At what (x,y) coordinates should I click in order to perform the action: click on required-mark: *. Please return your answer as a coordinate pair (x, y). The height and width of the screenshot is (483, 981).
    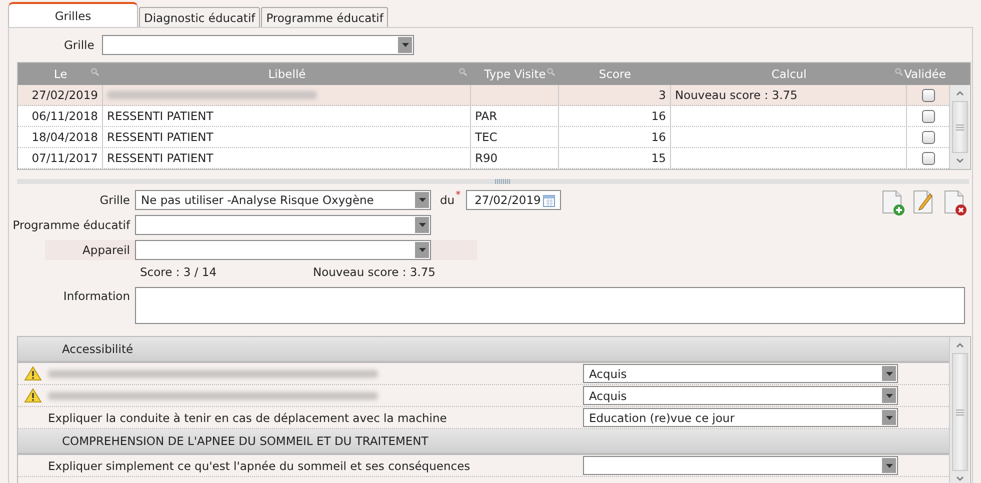
    Looking at the image, I should click on (458, 195).